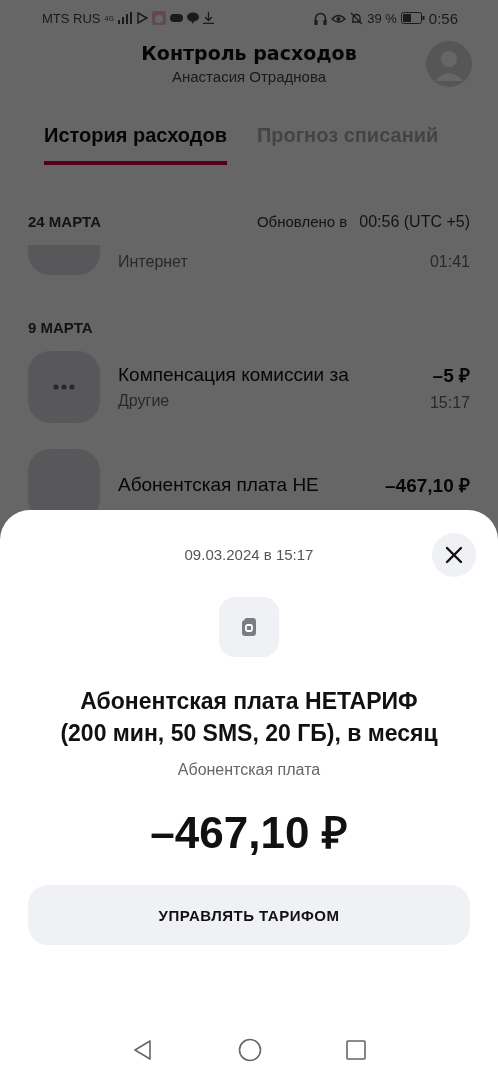  Describe the element at coordinates (249, 627) in the screenshot. I see `sim-card-icon` at that location.